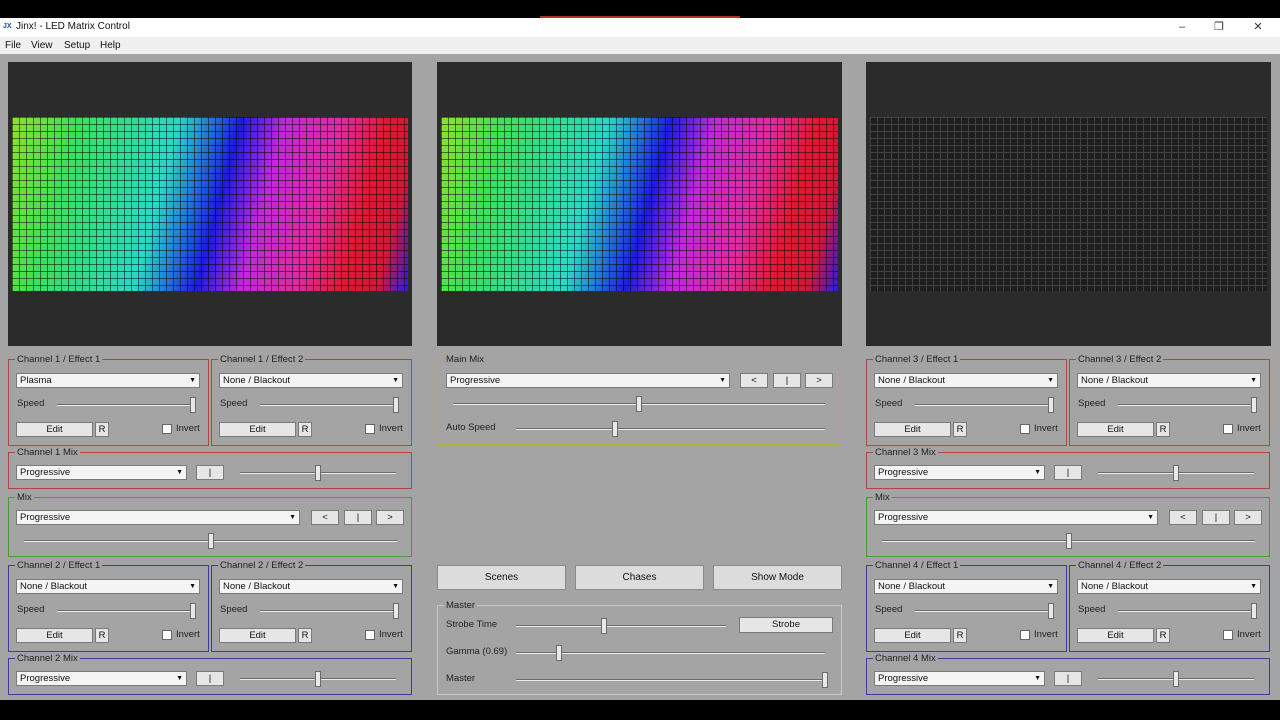  What do you see at coordinates (110, 45) in the screenshot?
I see `menu-help: Help` at bounding box center [110, 45].